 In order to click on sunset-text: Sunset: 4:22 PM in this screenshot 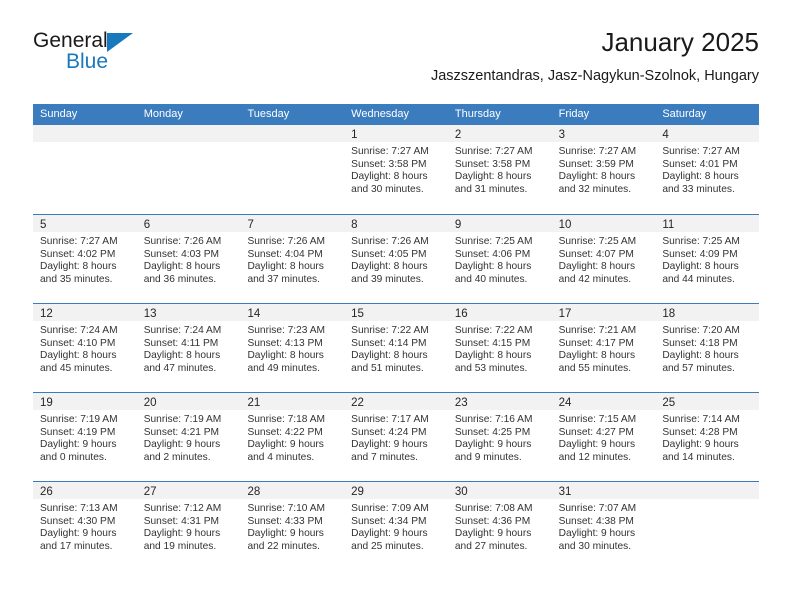, I will do `click(285, 432)`.